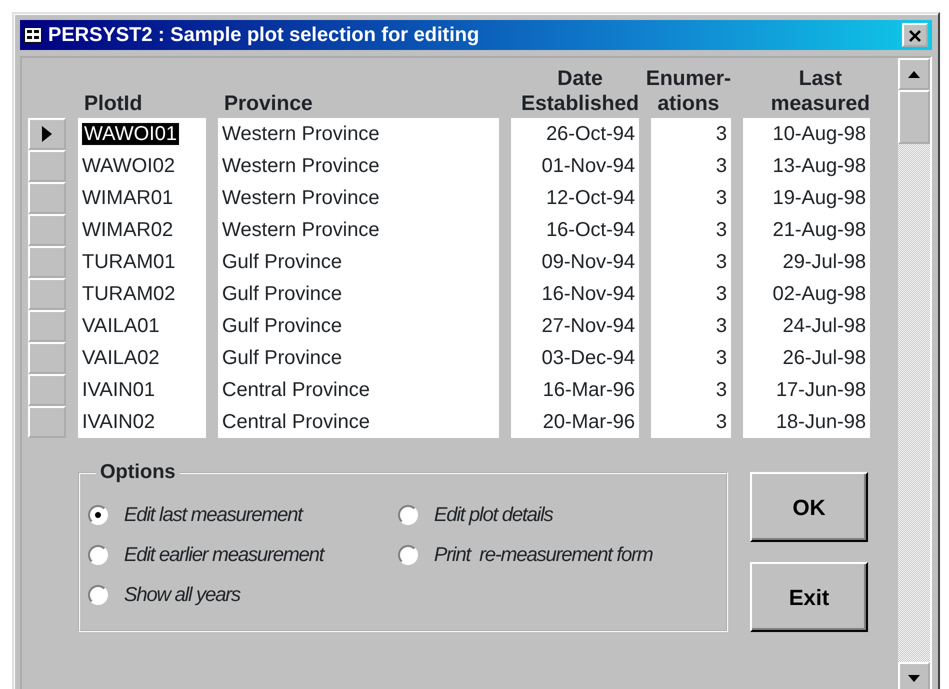  What do you see at coordinates (493, 515) in the screenshot?
I see `option-label: Edit plot details` at bounding box center [493, 515].